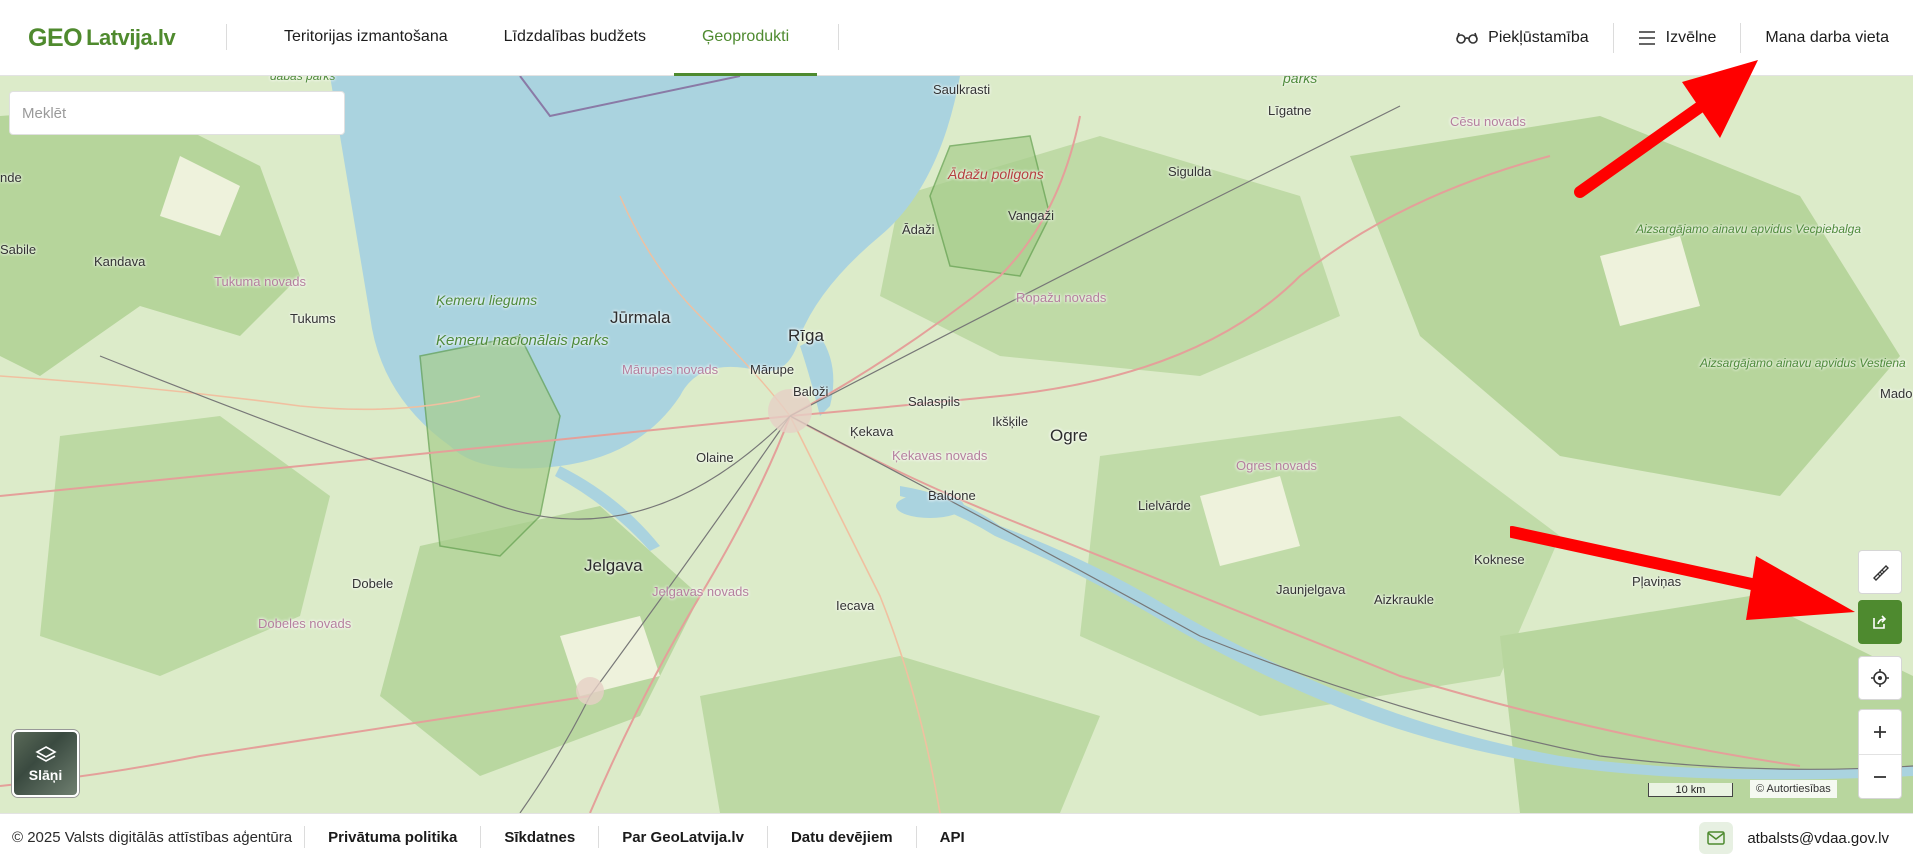 Image resolution: width=1913 pixels, height=860 pixels. I want to click on share-icon, so click(1880, 622).